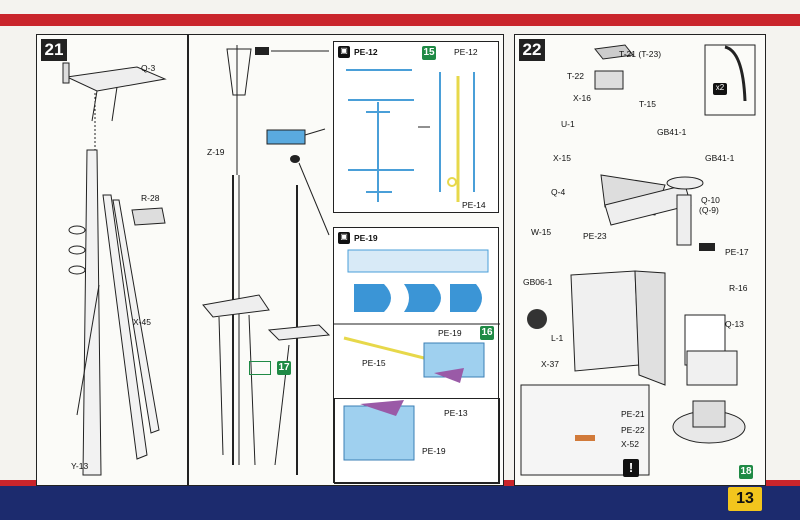  I want to click on pe12-drawing, so click(410, 135).